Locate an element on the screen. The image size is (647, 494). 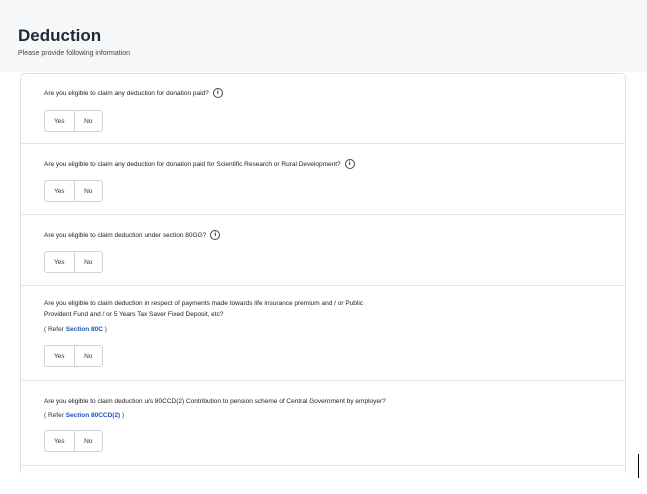
page-subtitle: Please provide following information is located at coordinates (74, 53).